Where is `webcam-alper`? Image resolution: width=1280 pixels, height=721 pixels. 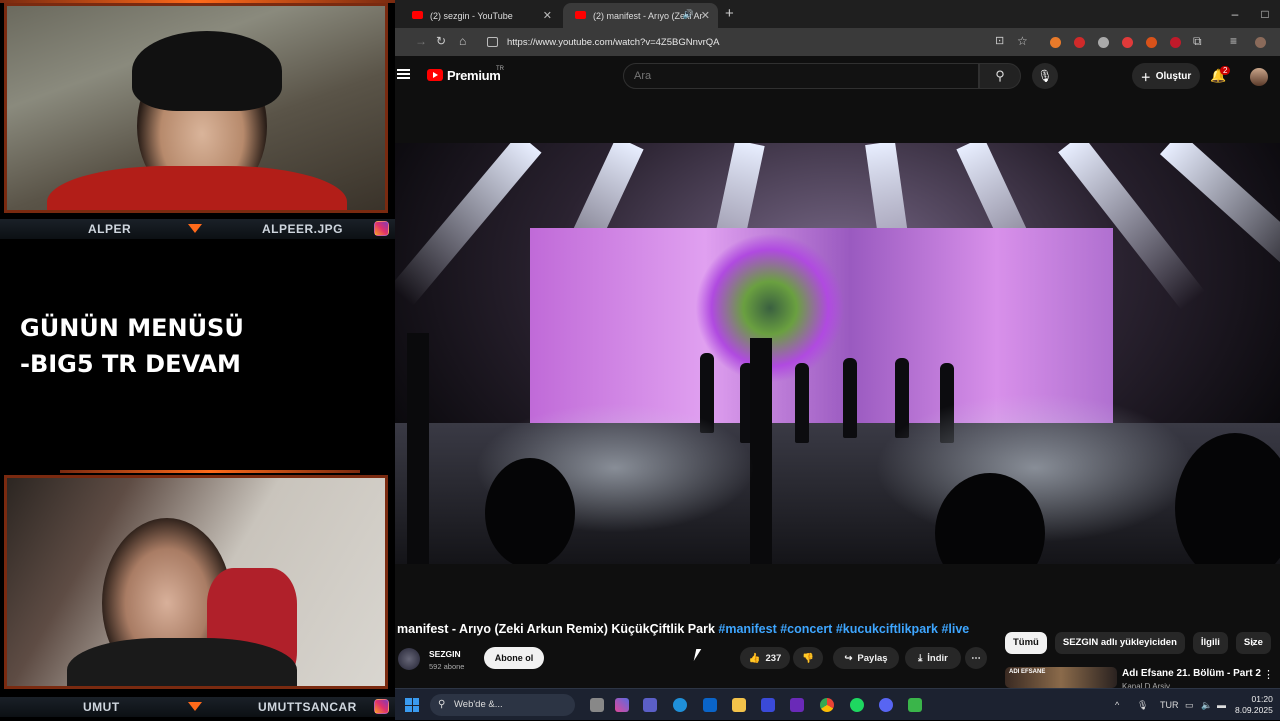 webcam-alper is located at coordinates (196, 108).